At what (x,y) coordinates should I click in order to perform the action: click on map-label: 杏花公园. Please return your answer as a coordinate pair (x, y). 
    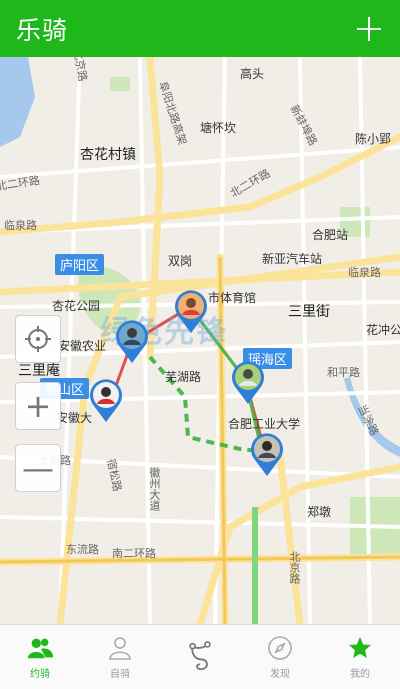
    Looking at the image, I should click on (76, 306).